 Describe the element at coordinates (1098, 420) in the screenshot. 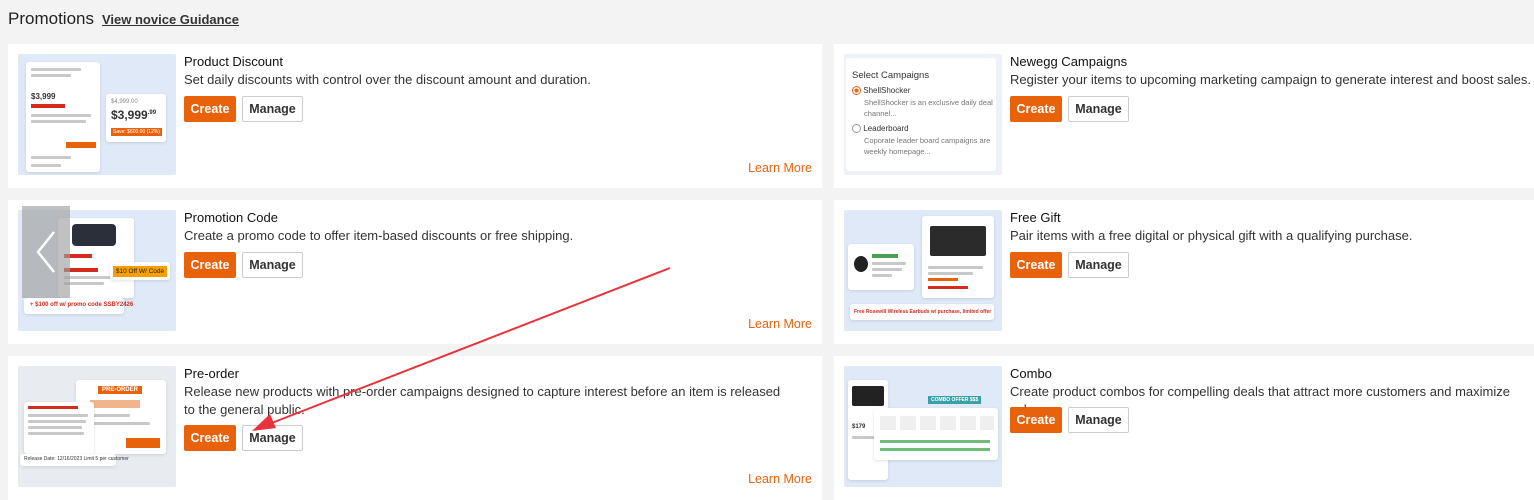

I see `combo-manage-button: Manage` at that location.